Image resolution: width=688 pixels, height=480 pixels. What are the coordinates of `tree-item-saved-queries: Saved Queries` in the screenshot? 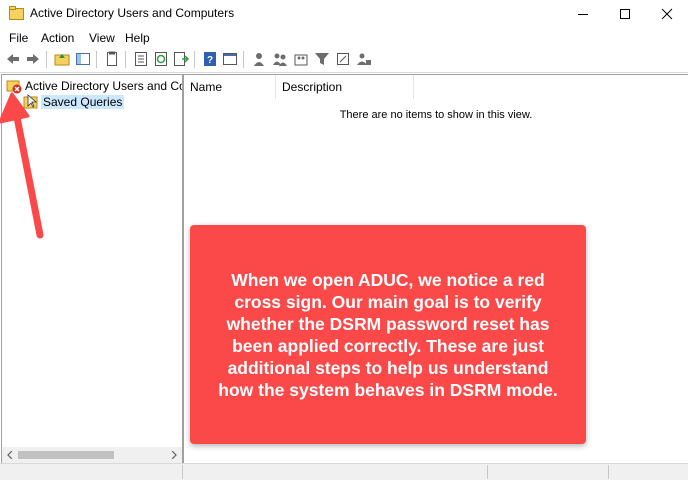 It's located at (74, 102).